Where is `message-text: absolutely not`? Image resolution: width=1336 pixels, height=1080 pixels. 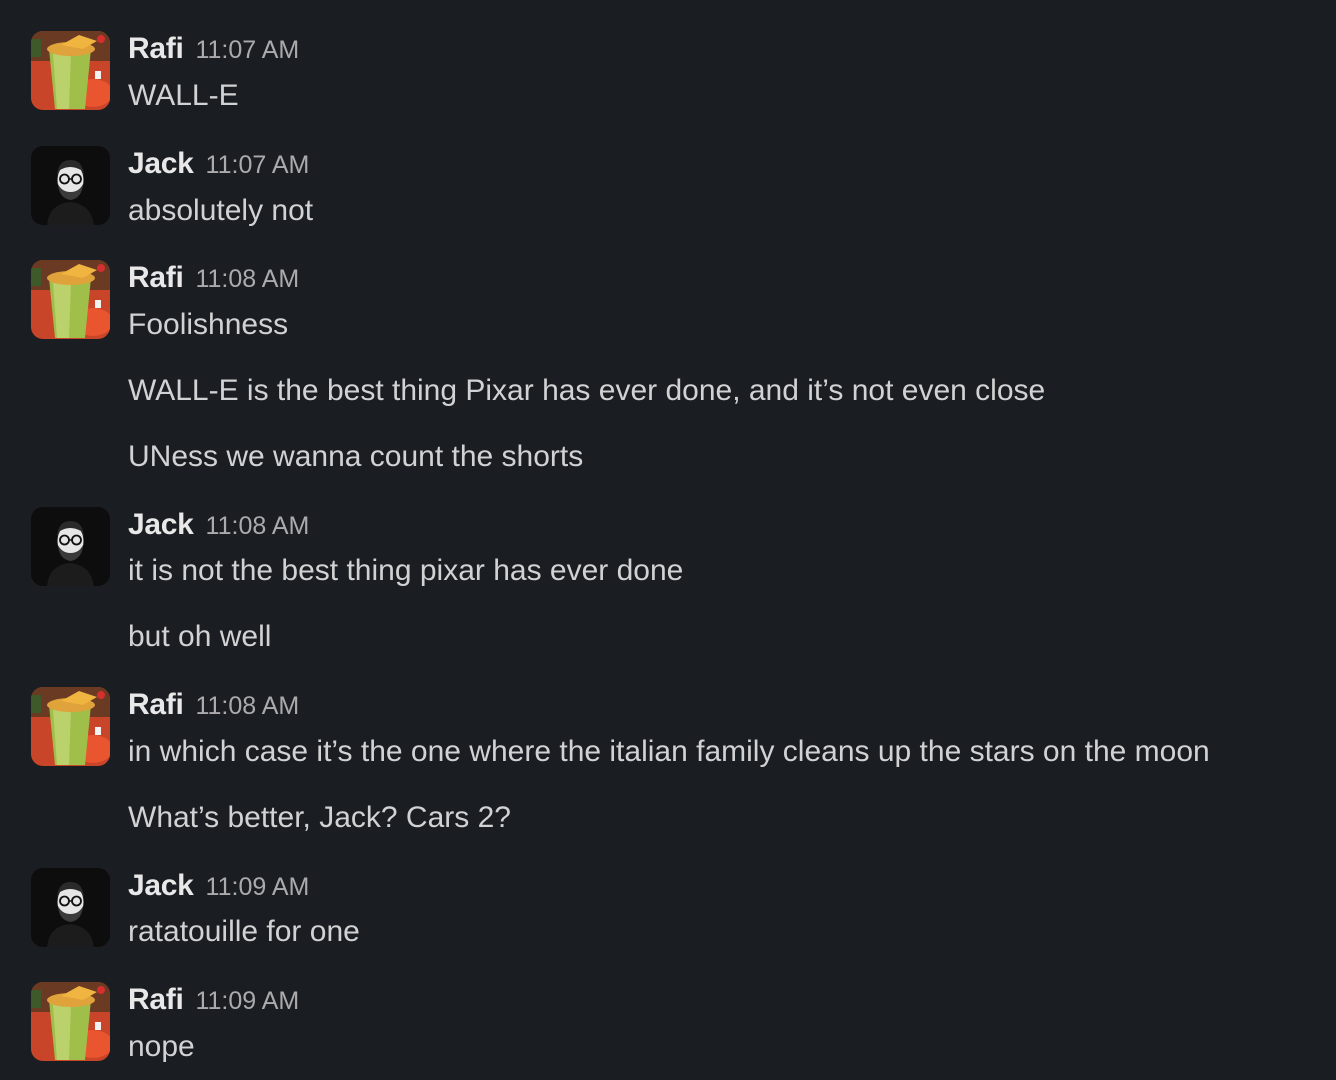
message-text: absolutely not is located at coordinates (221, 210).